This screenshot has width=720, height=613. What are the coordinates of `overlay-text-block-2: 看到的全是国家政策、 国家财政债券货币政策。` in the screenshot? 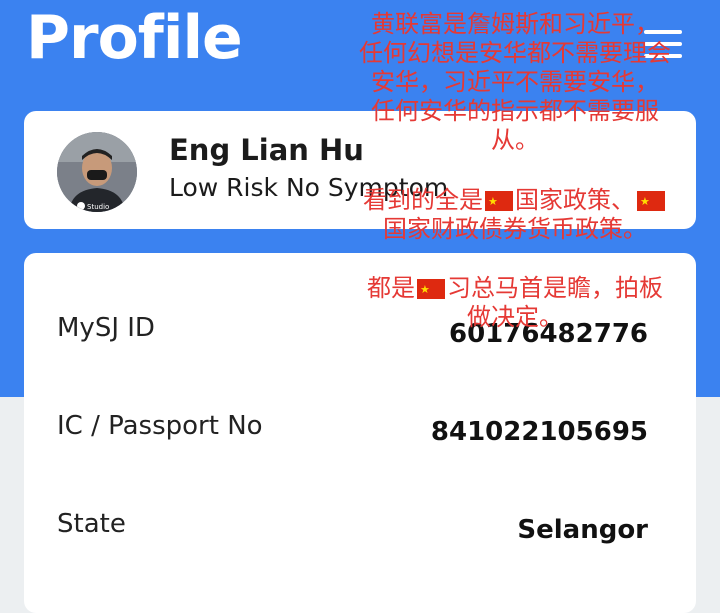 It's located at (515, 215).